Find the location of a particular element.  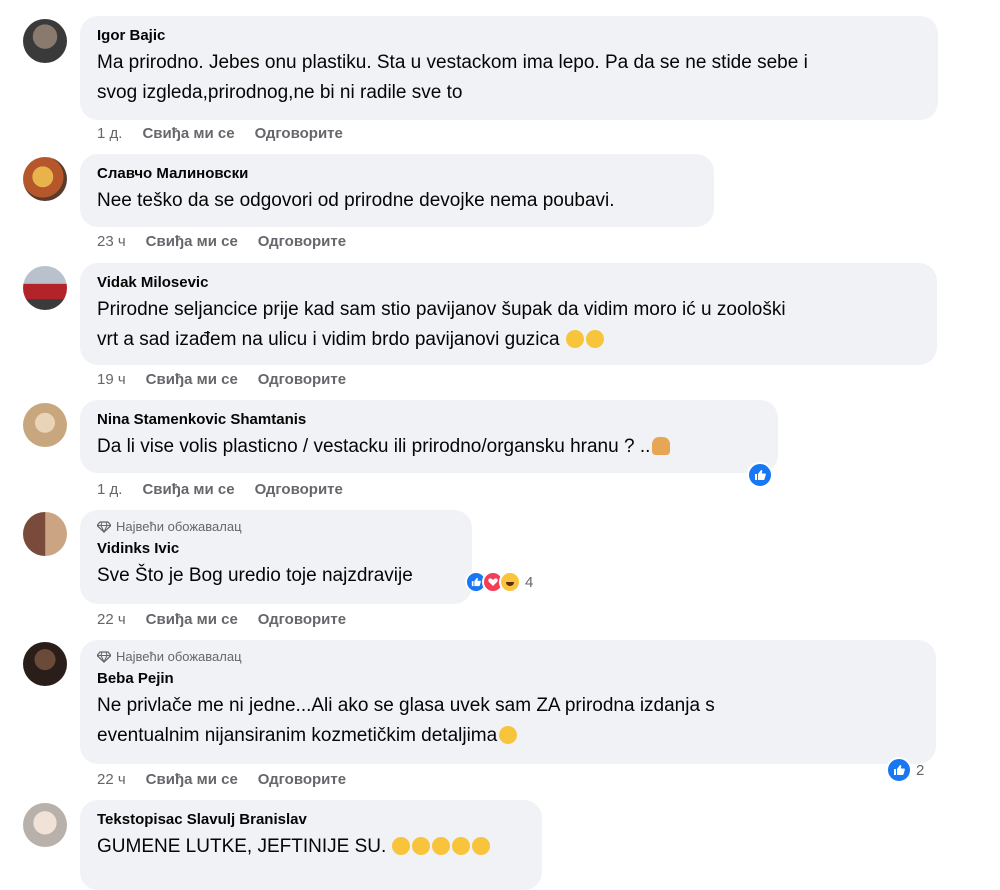

comment-author: Igor Bajic is located at coordinates (508, 35).